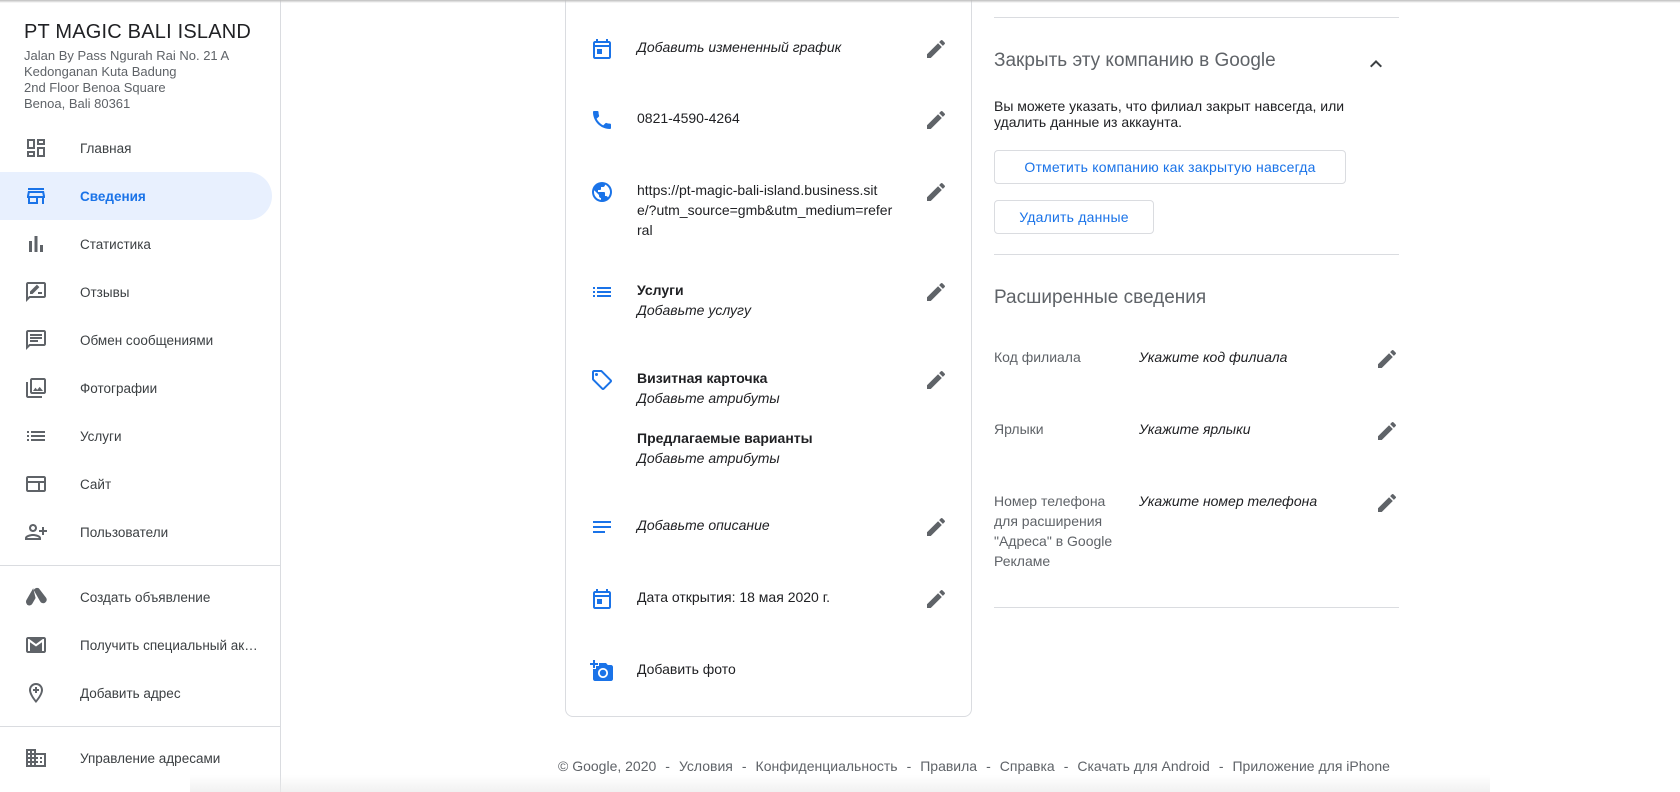 This screenshot has height=792, width=1680. I want to click on sidebar-item-reviews: Отзывы, so click(136, 292).